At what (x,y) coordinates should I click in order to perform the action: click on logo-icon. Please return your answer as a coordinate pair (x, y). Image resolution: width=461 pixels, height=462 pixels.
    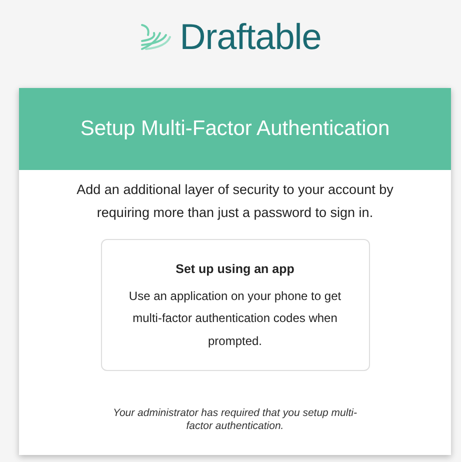
    Looking at the image, I should click on (156, 37).